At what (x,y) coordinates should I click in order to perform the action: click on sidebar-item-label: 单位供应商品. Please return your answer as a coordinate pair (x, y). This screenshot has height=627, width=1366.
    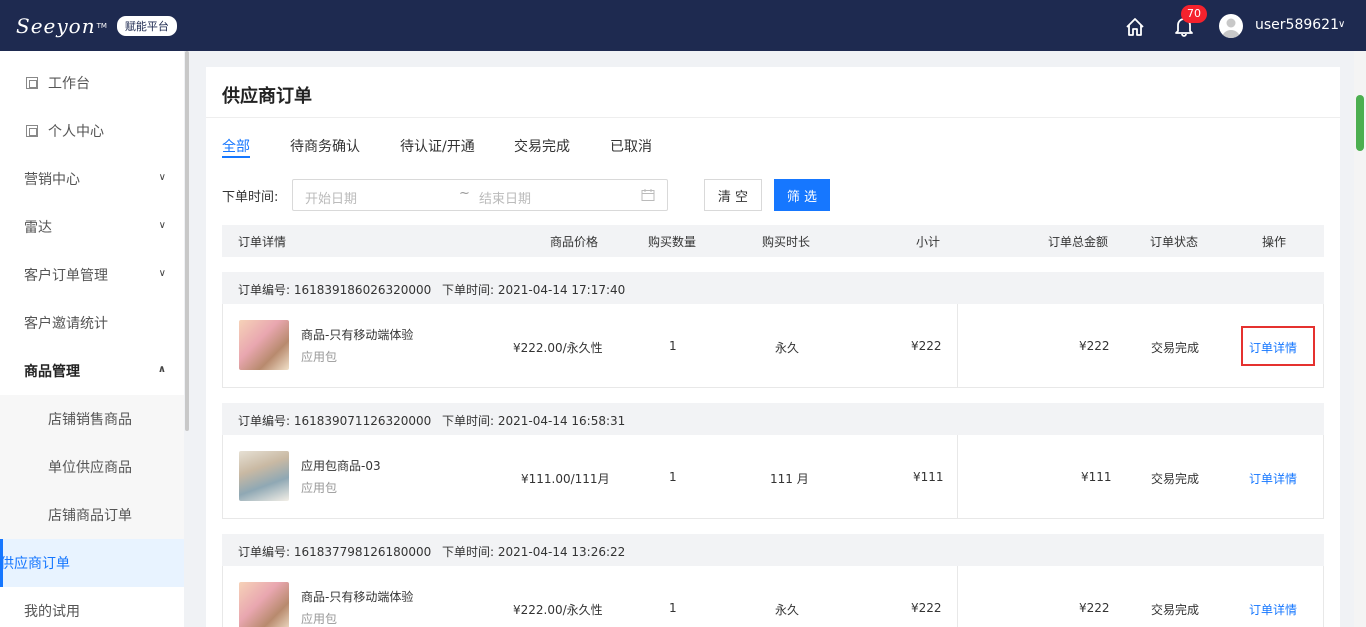
    Looking at the image, I should click on (90, 468).